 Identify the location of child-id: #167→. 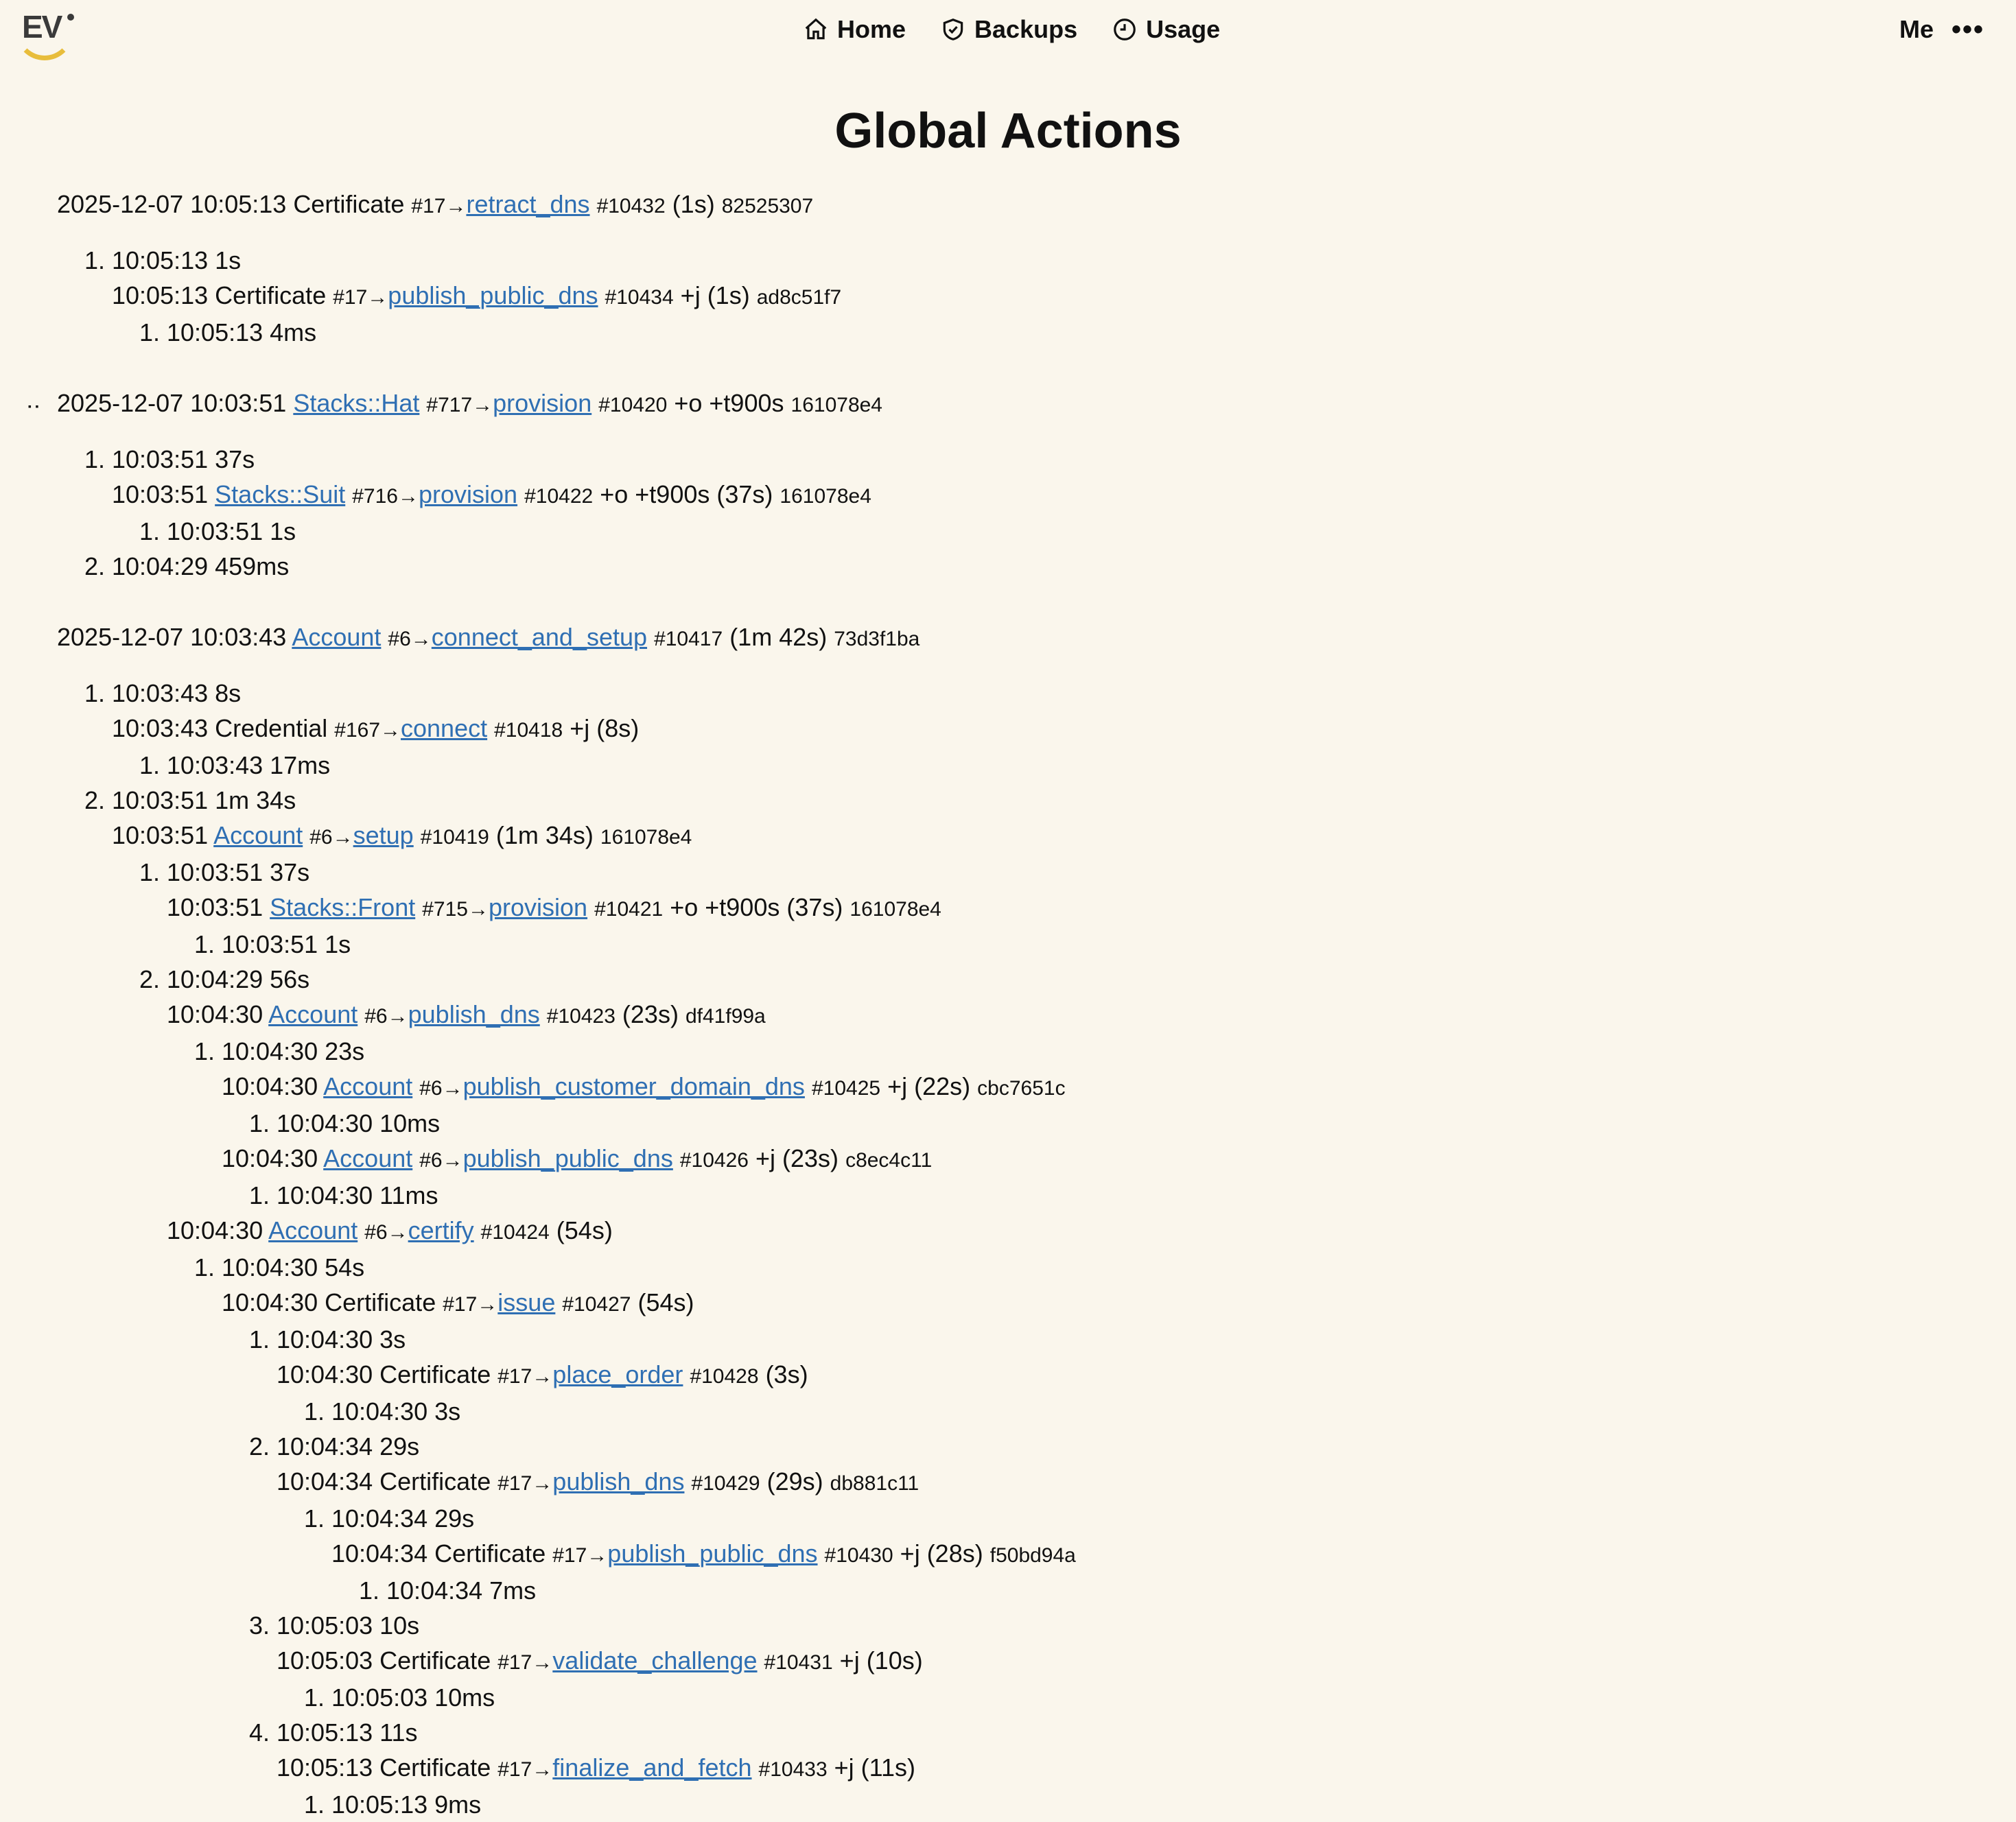
(367, 730).